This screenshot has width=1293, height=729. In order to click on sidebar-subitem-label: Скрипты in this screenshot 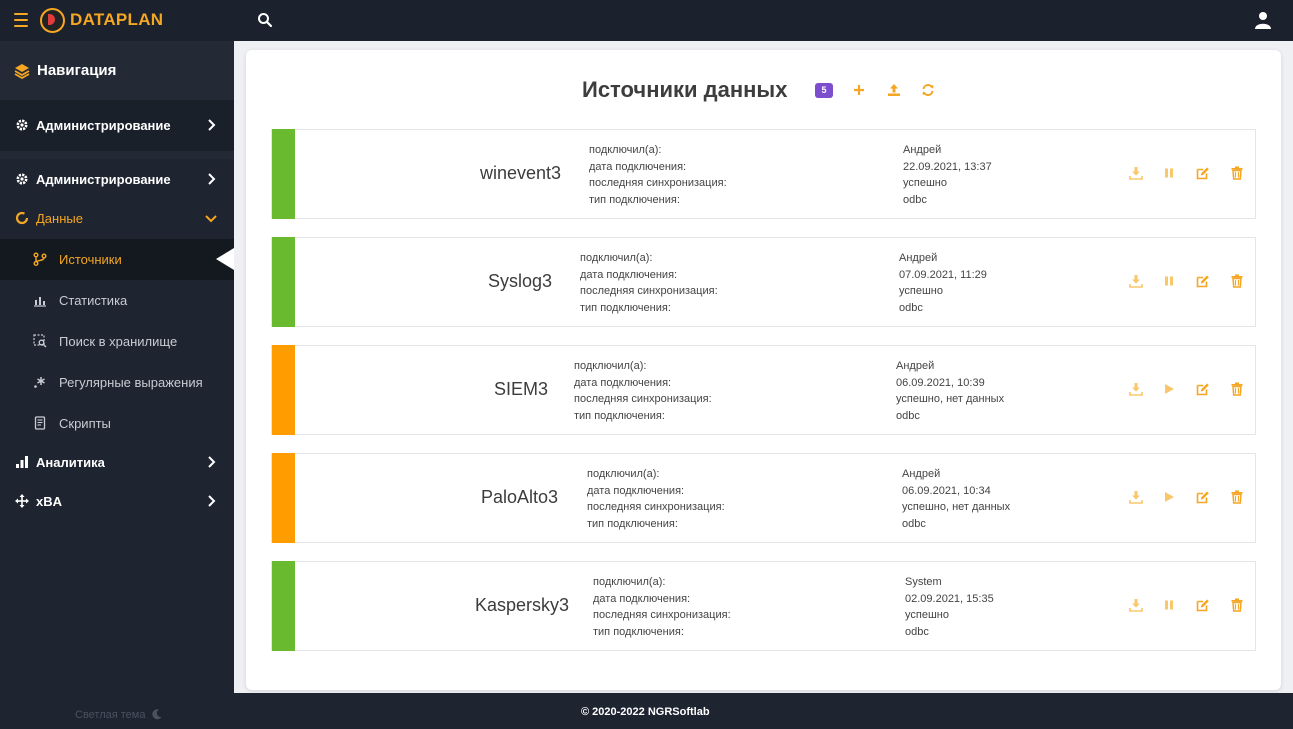, I will do `click(85, 423)`.